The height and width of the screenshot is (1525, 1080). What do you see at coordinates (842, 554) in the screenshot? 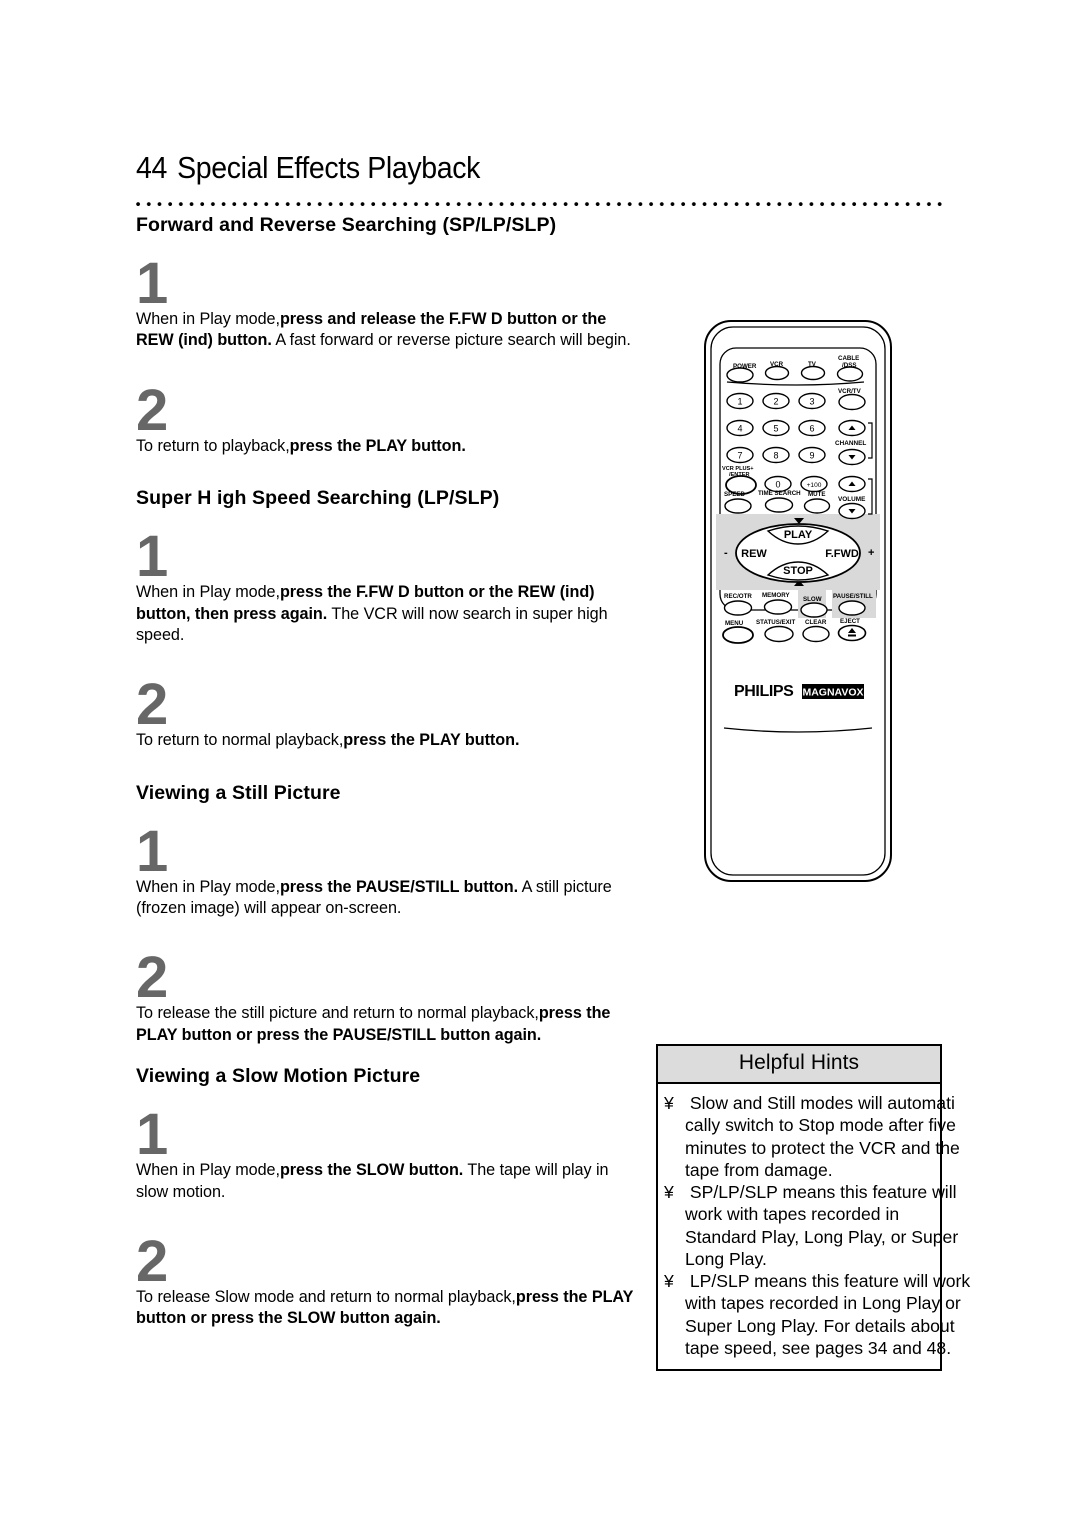
I see `label-ffwd: F.FWD` at bounding box center [842, 554].